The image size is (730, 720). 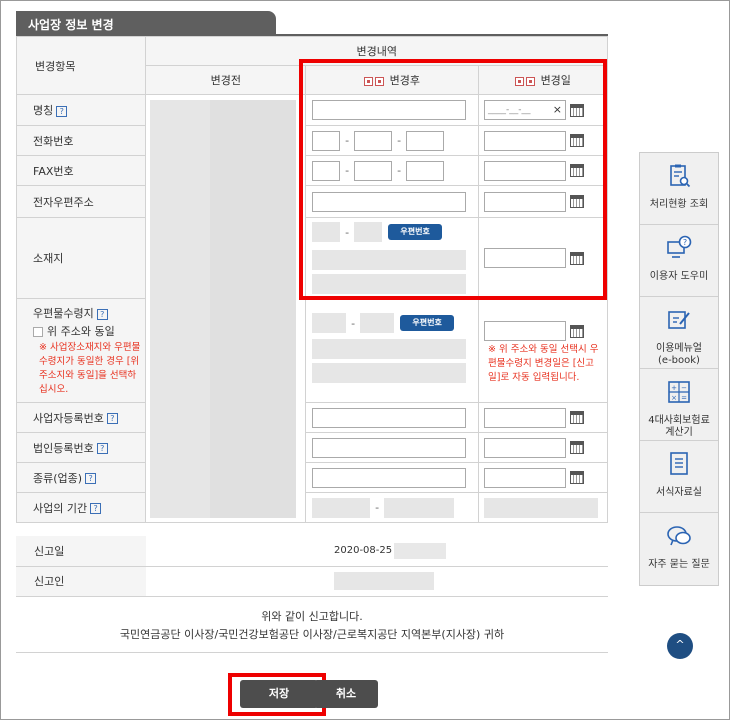 What do you see at coordinates (679, 320) in the screenshot?
I see `edit-book-icon` at bounding box center [679, 320].